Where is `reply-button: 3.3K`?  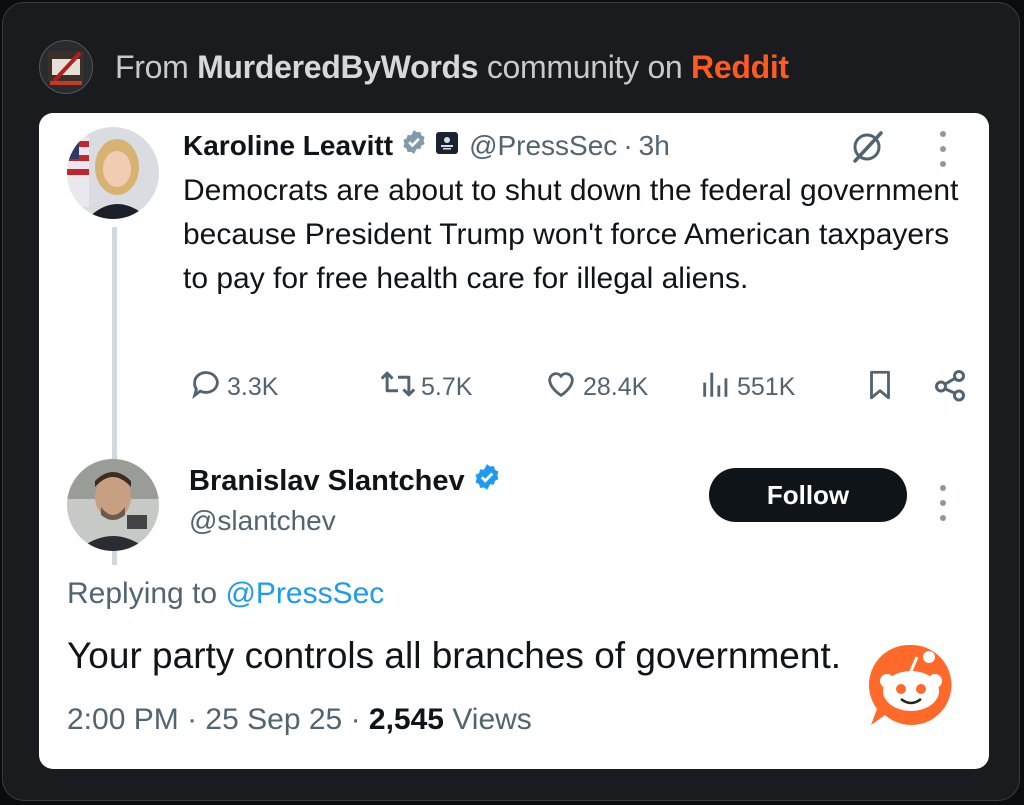 reply-button: 3.3K is located at coordinates (233, 387).